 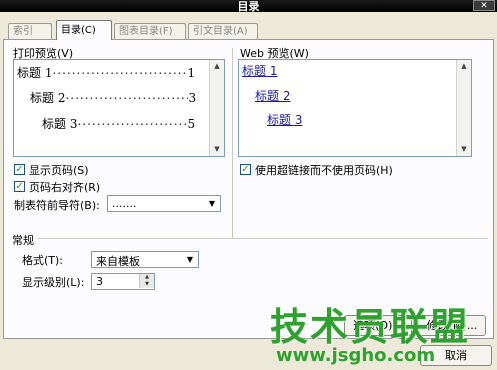 I want to click on close-icon: ✕, so click(x=484, y=5).